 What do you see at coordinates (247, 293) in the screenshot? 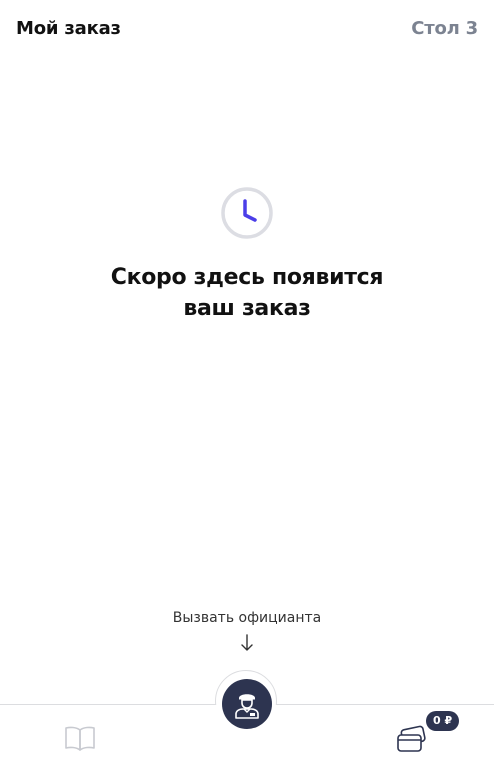
I see `empty-order-message: Скоро здесь появится ваш заказ` at bounding box center [247, 293].